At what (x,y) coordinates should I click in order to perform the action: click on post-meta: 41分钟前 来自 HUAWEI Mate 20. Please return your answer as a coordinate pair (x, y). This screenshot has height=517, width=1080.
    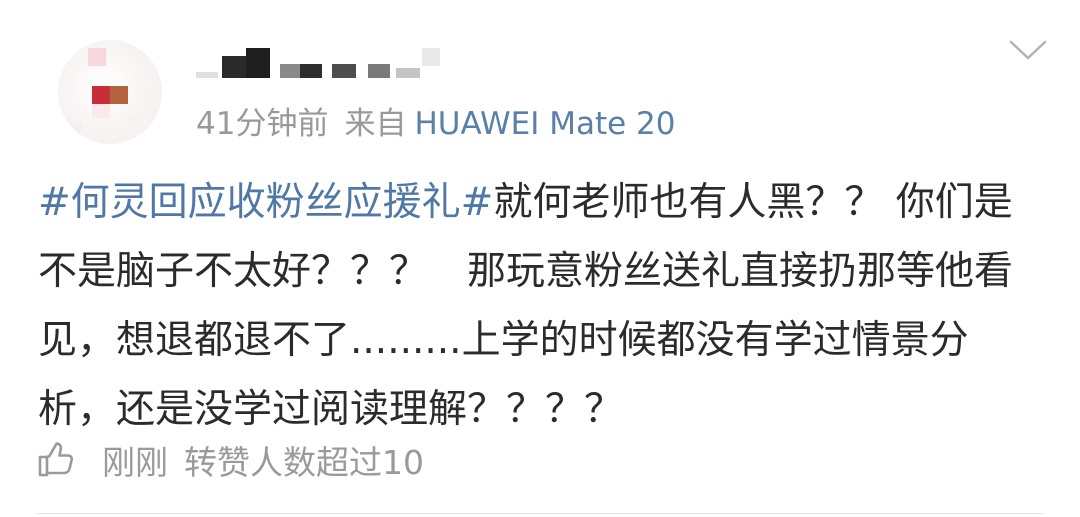
    Looking at the image, I should click on (435, 124).